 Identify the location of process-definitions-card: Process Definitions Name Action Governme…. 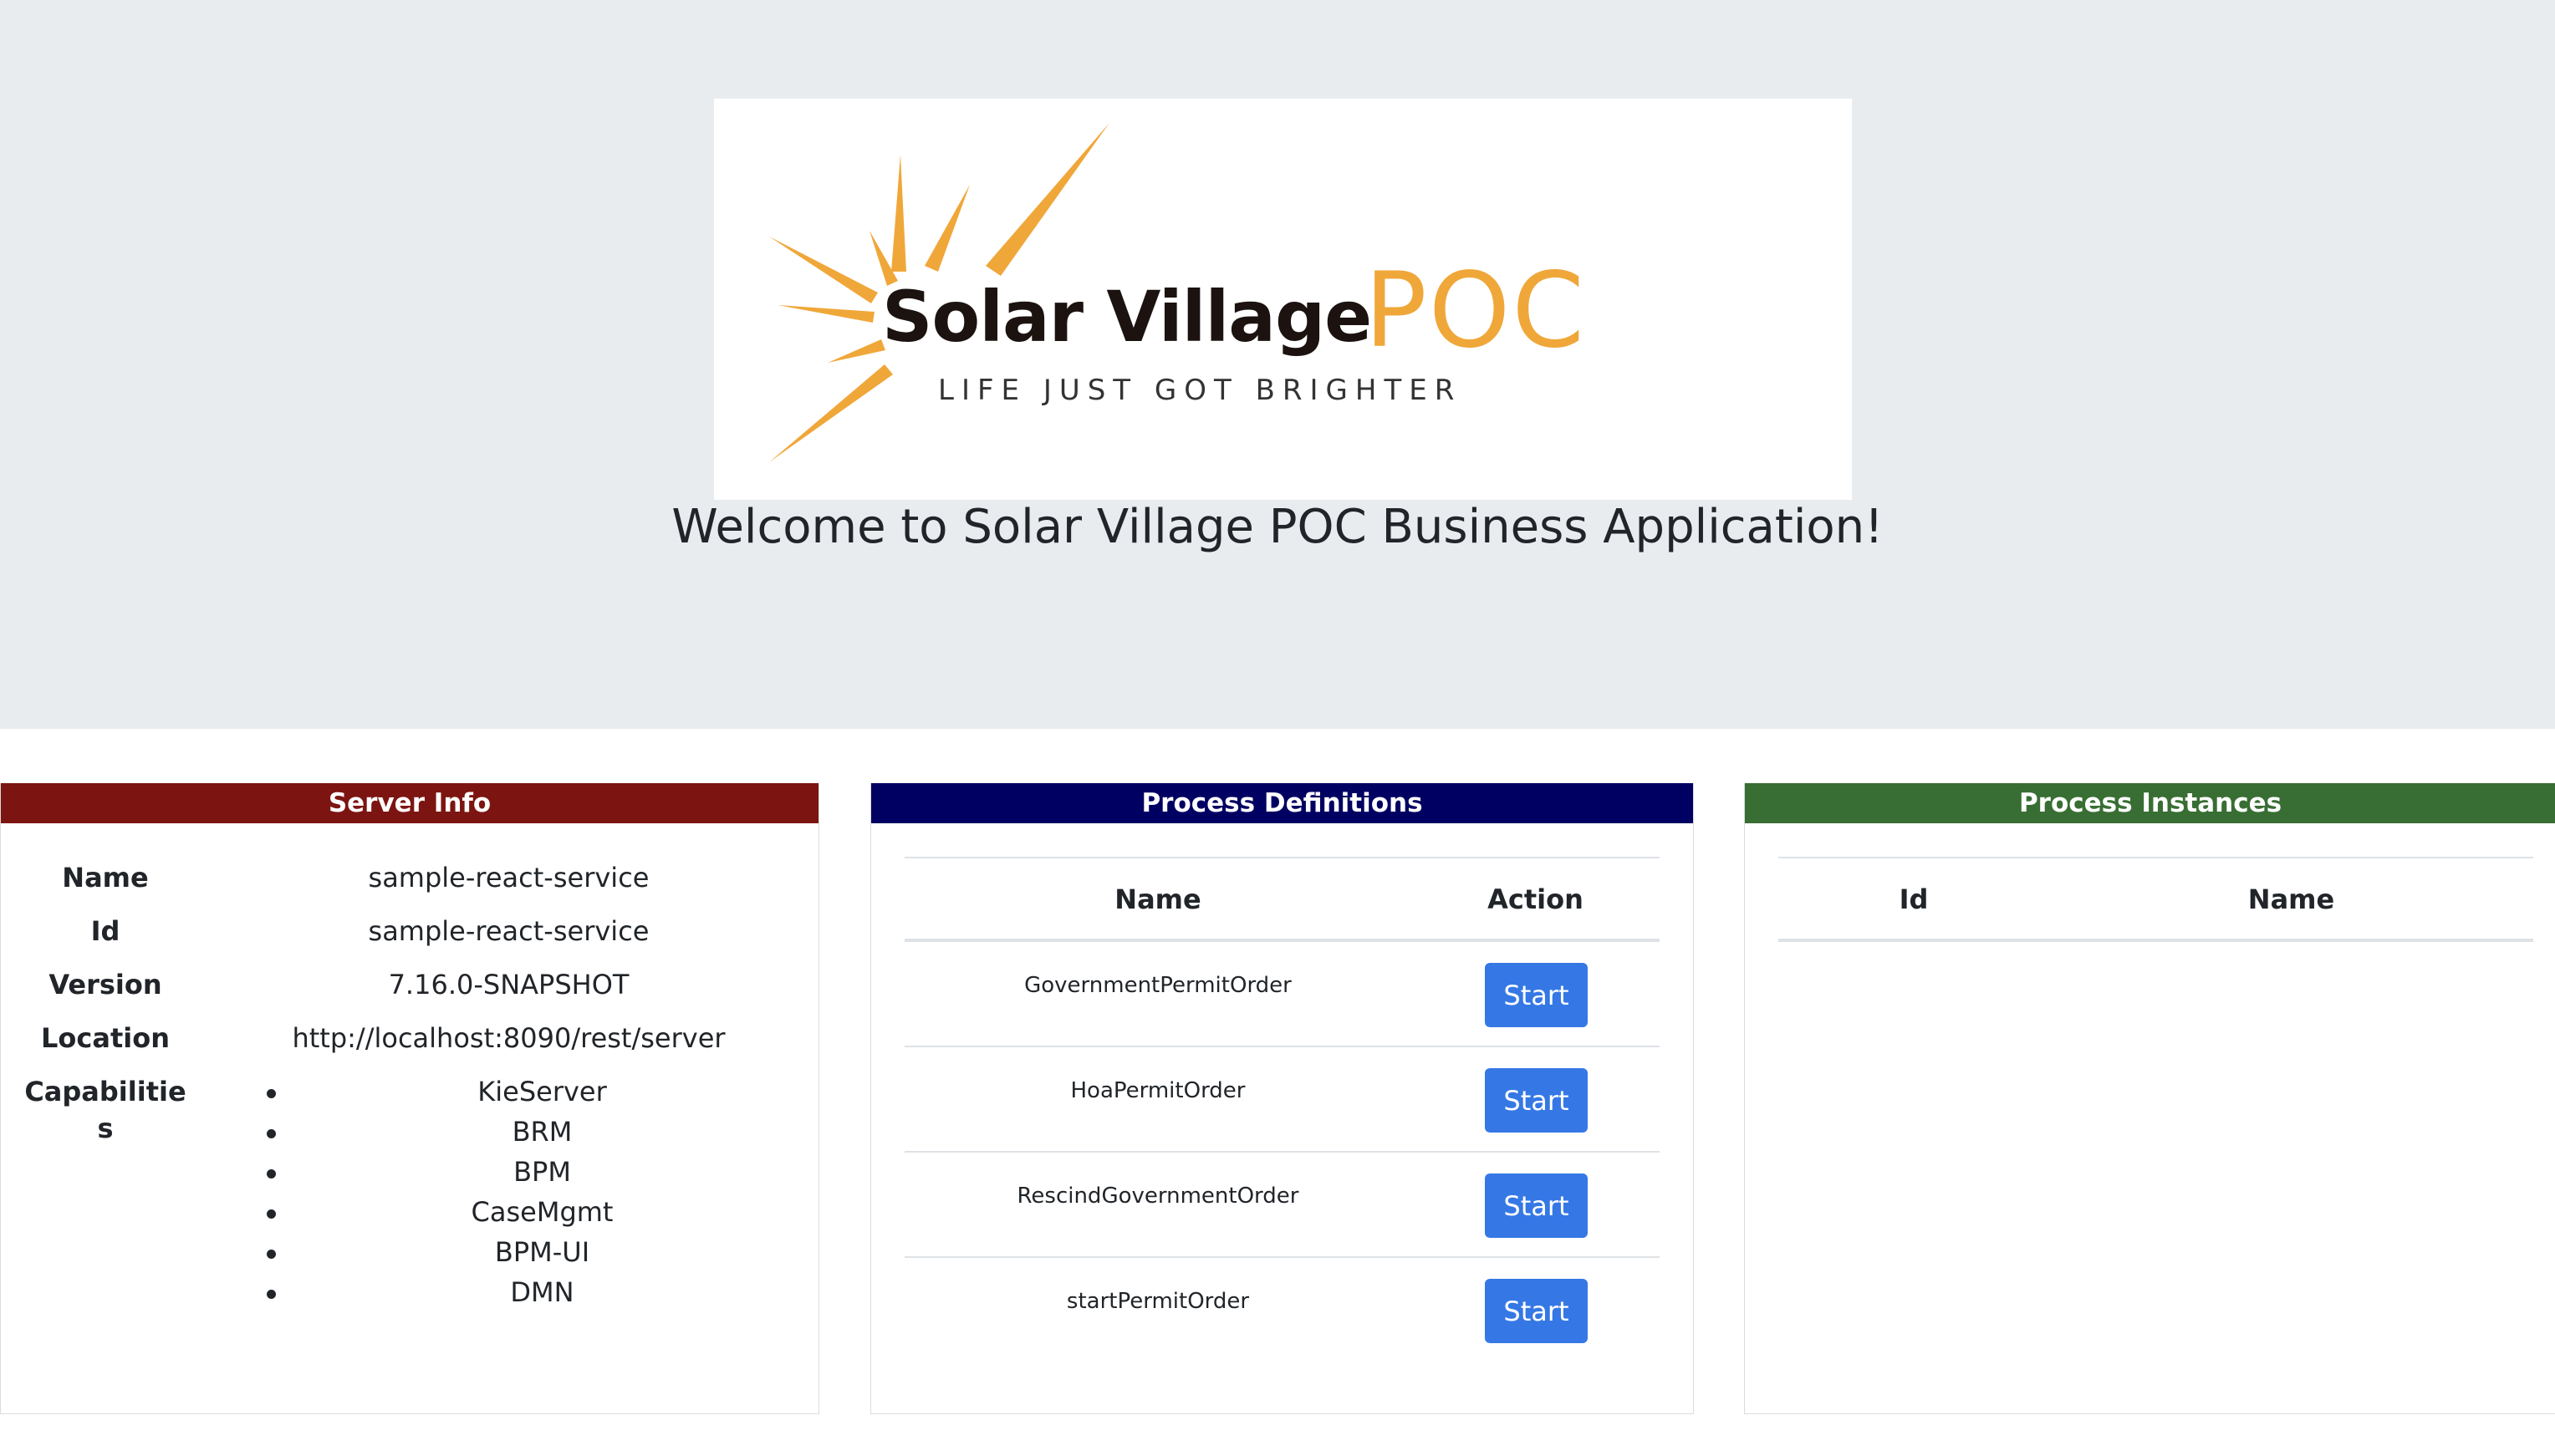
(1282, 1098).